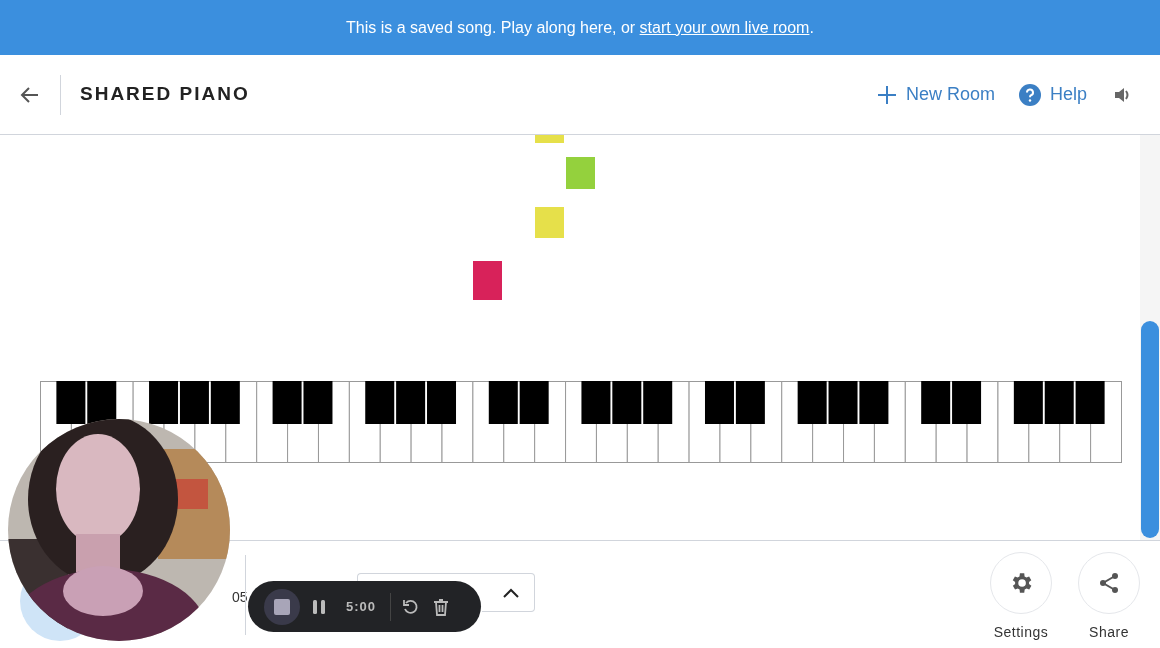  I want to click on plus-icon, so click(886, 94).